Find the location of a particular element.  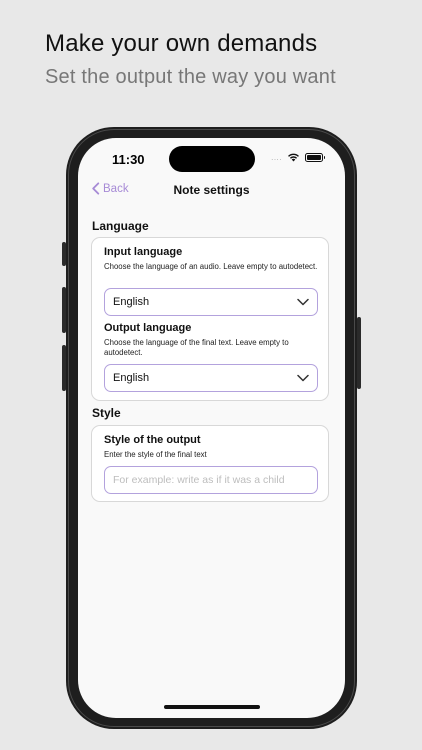

output-language-label: Output language is located at coordinates (148, 328).